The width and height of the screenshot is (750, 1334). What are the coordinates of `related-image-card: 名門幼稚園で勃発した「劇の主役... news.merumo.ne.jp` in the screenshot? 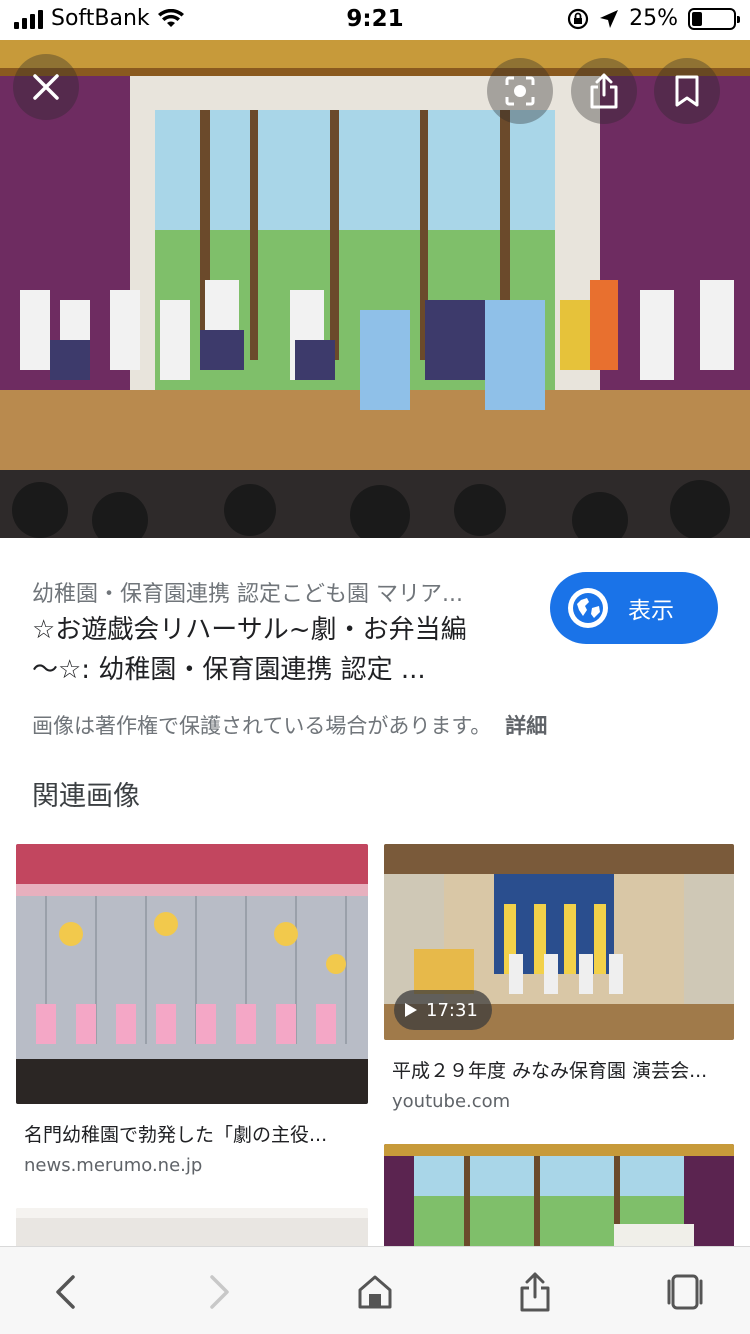 It's located at (192, 1010).